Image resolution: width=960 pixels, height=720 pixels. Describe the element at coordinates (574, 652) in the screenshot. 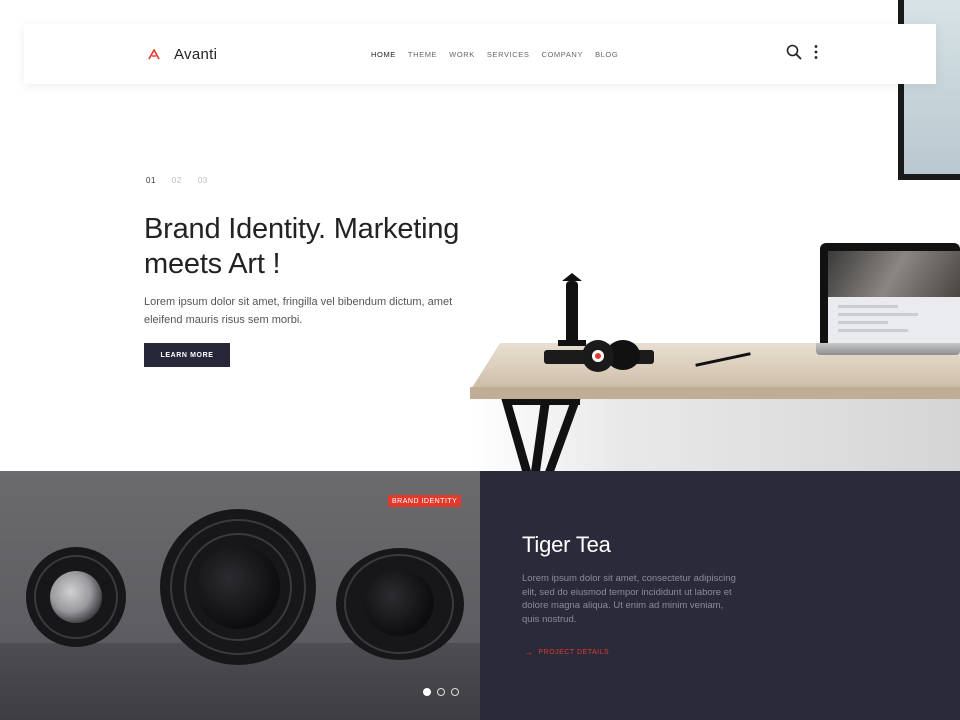

I see `project-details-label: PROJECT DETAILS` at that location.